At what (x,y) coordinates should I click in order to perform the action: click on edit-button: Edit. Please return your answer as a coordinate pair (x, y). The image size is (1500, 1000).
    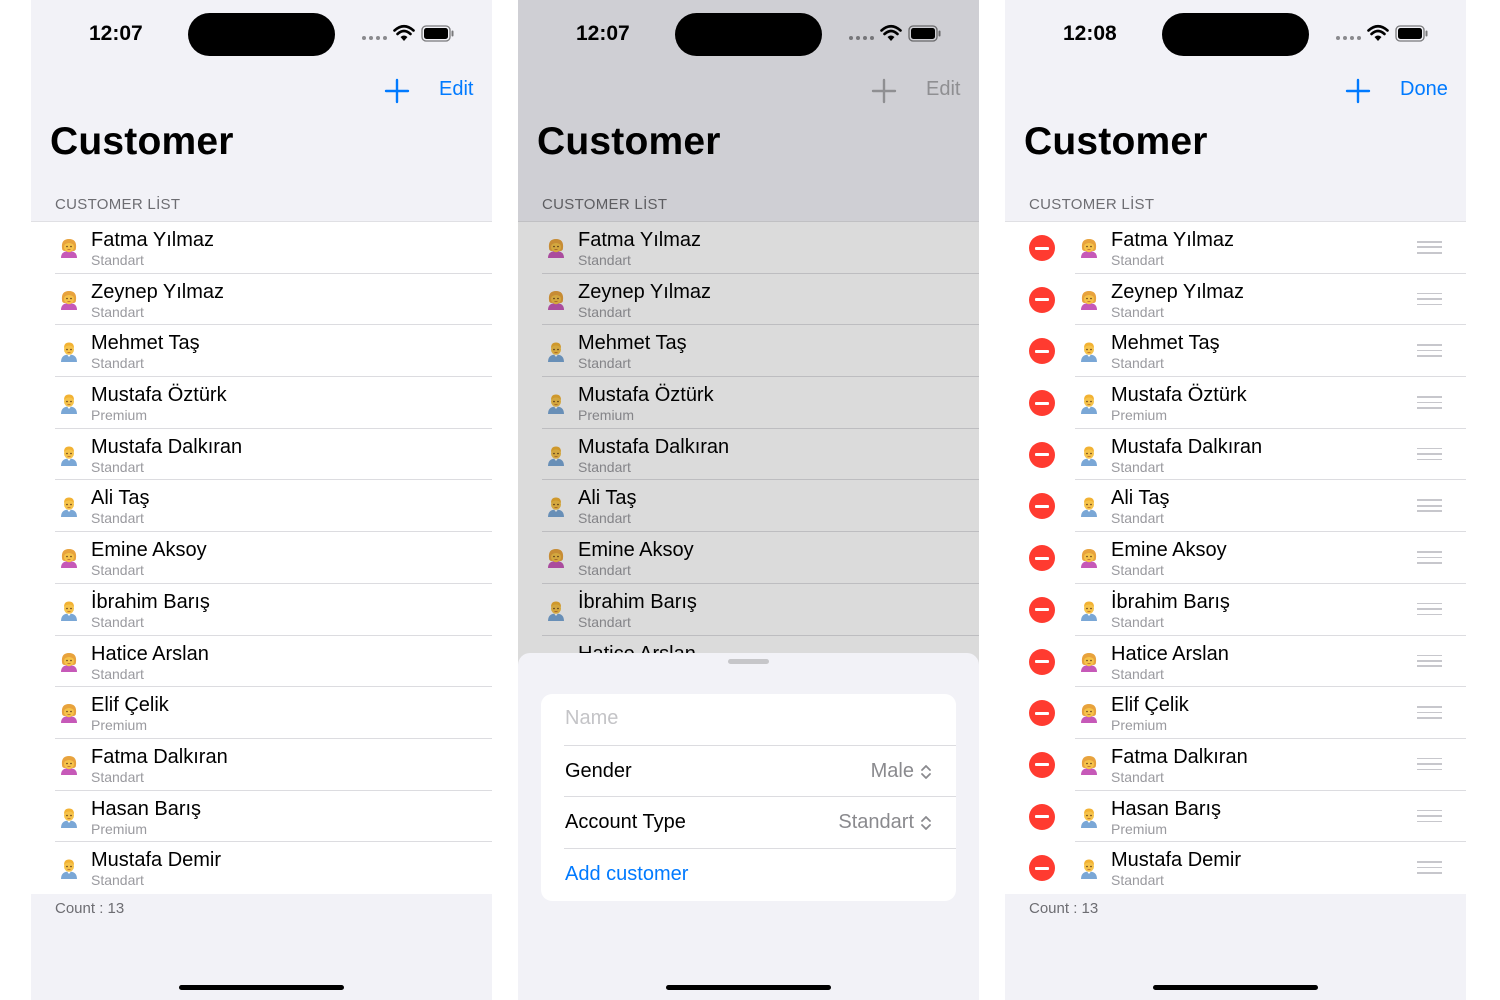
    Looking at the image, I should click on (456, 89).